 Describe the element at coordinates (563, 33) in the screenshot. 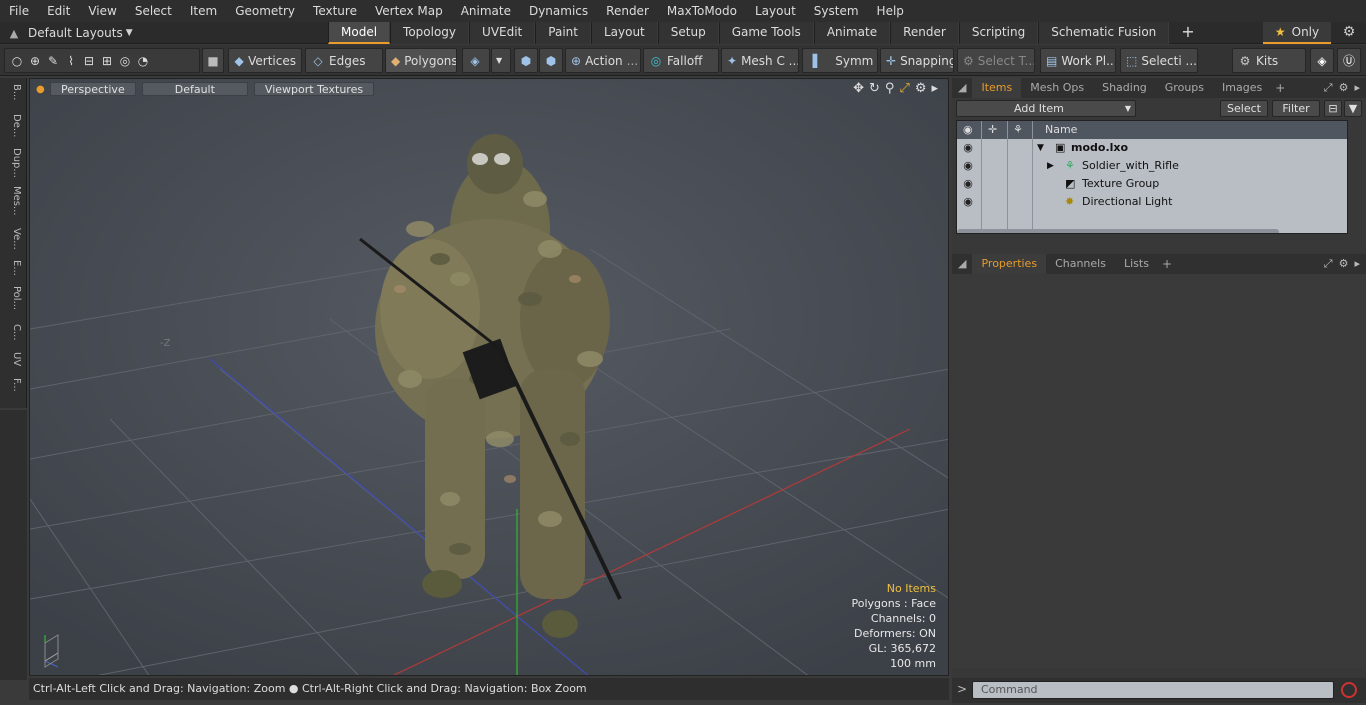

I see `tab-paint: Paint` at that location.